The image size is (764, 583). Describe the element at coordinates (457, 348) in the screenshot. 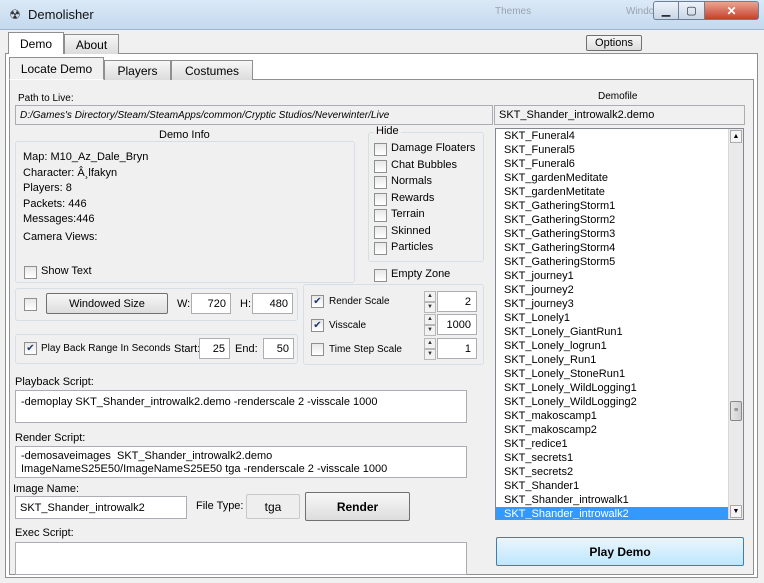

I see `time-step-scale-input: 1` at that location.